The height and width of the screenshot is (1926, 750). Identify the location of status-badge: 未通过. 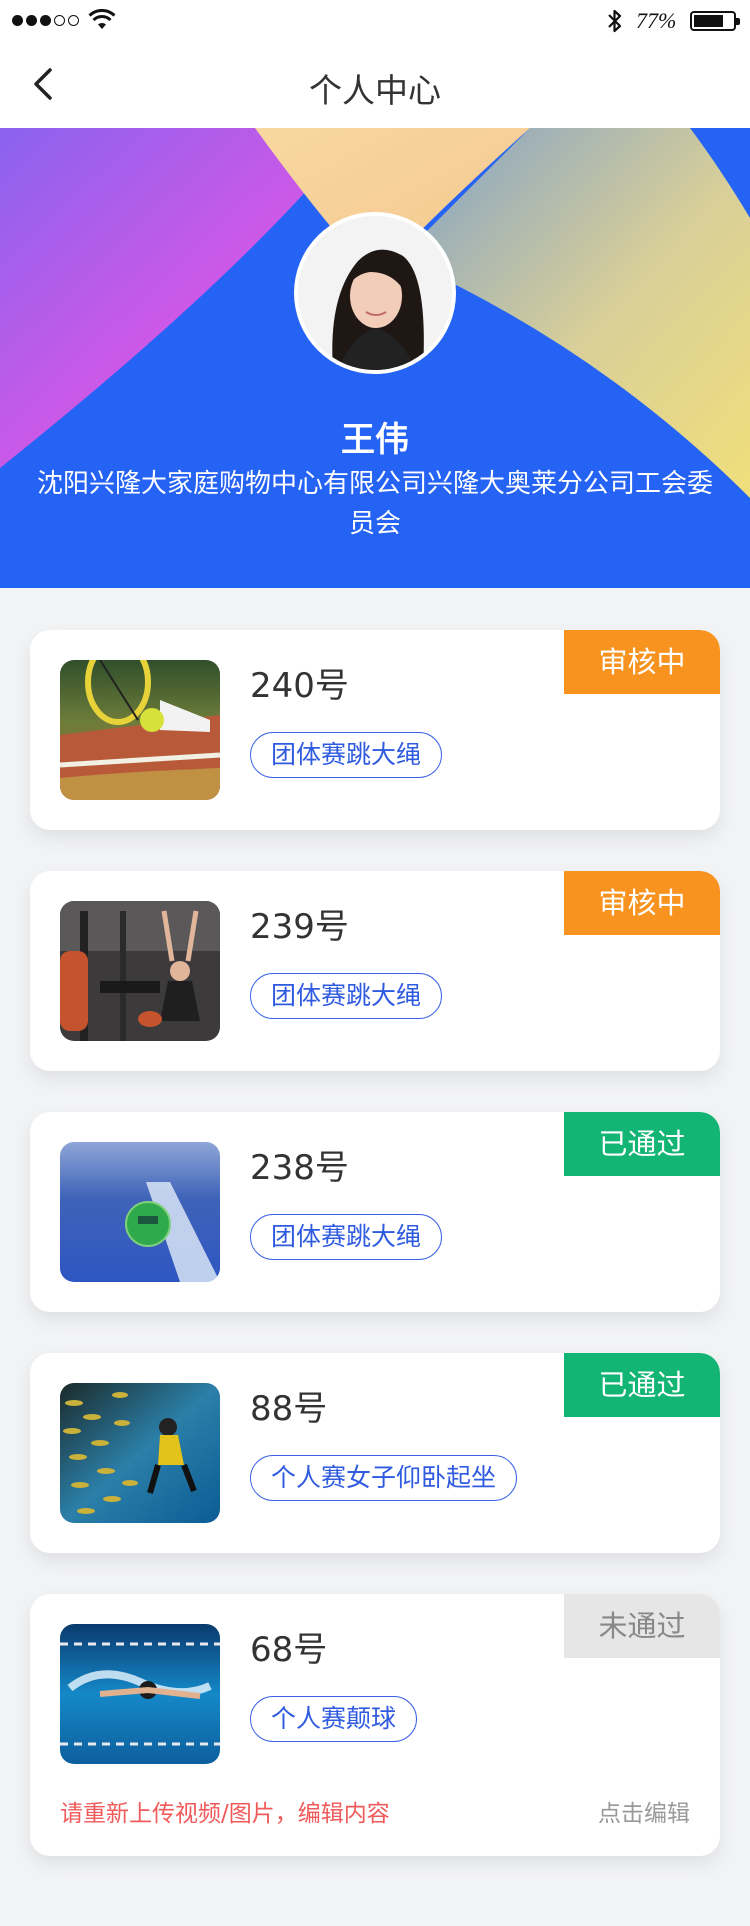
(642, 1626).